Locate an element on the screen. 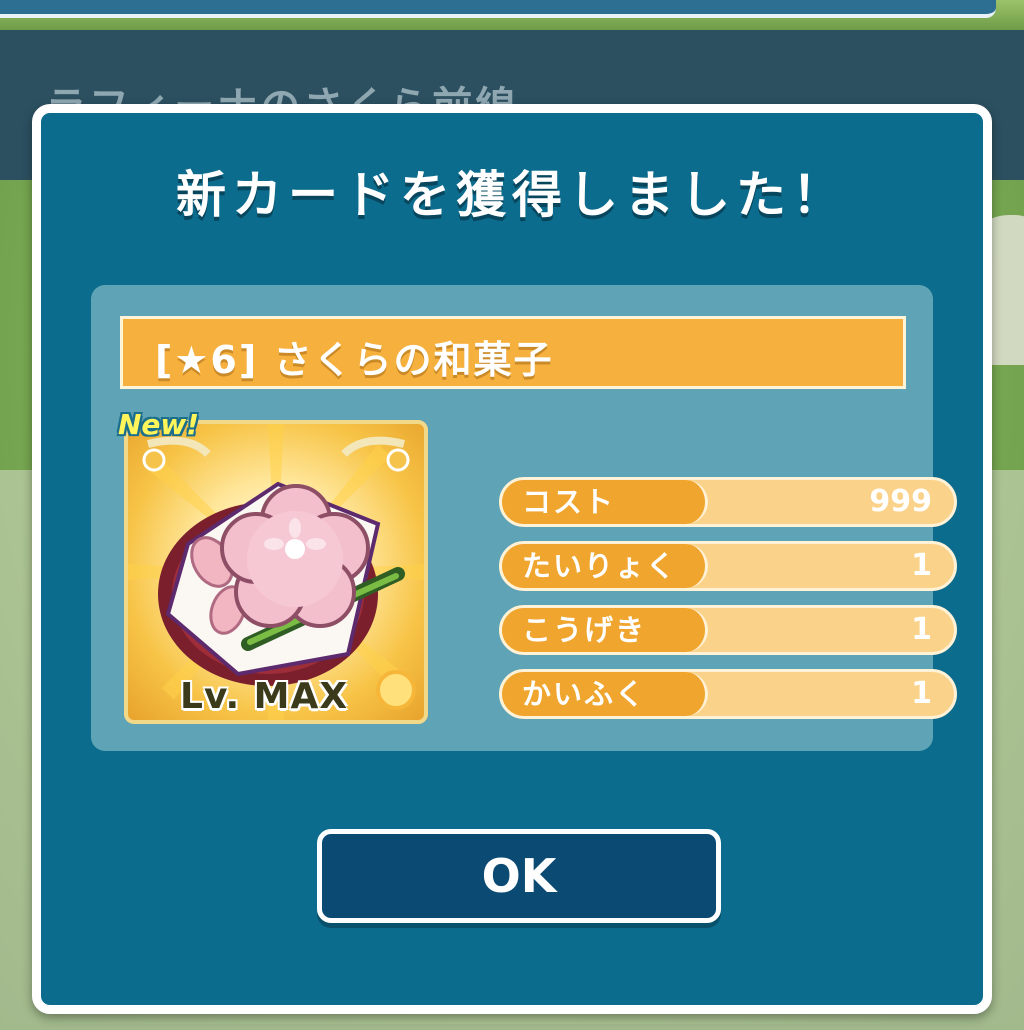 Image resolution: width=1024 pixels, height=1030 pixels. dialog-title: 新カードを獲得しました！ is located at coordinates (512, 195).